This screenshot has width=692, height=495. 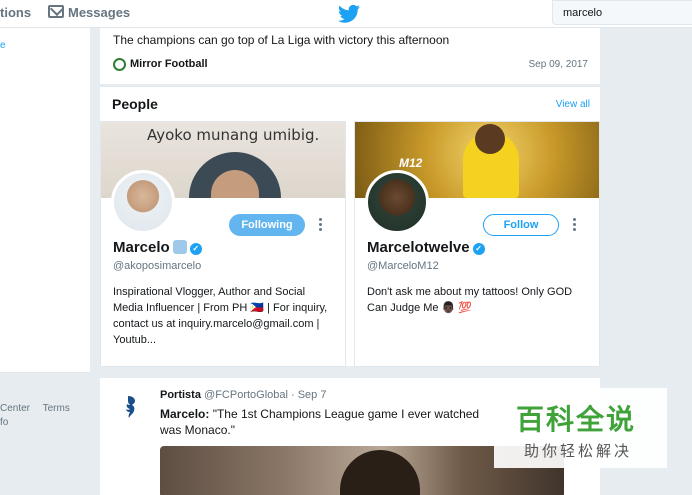 What do you see at coordinates (233, 135) in the screenshot?
I see `banner-text: Ayoko munang umibig.` at bounding box center [233, 135].